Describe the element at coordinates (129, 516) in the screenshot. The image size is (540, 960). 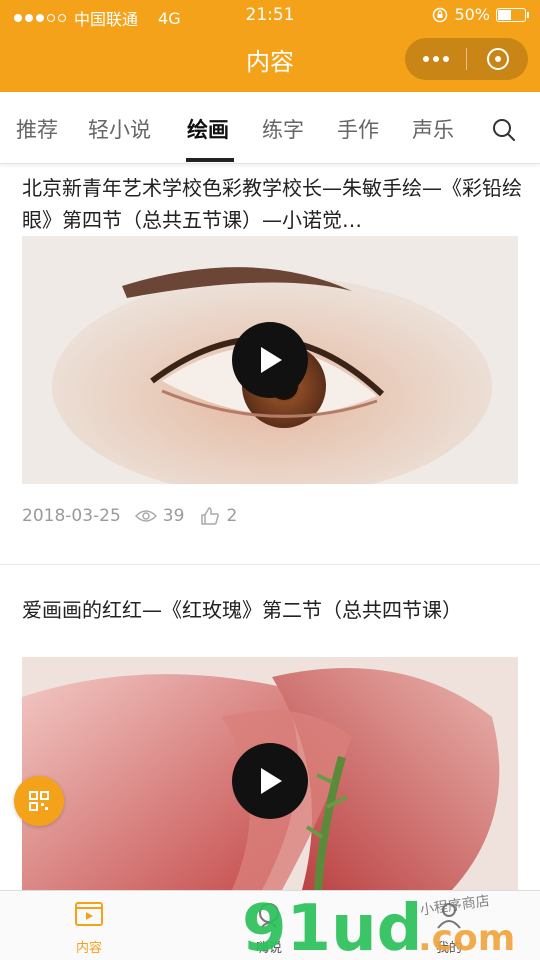
I see `post-meta: 2018-03-25 39 2` at that location.